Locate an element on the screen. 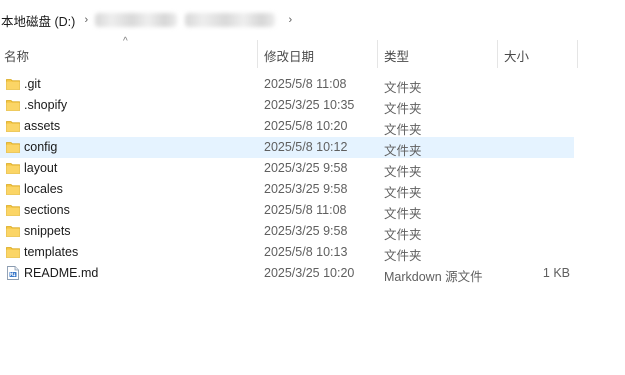  column-header-modified: 修改日期 is located at coordinates (289, 55).